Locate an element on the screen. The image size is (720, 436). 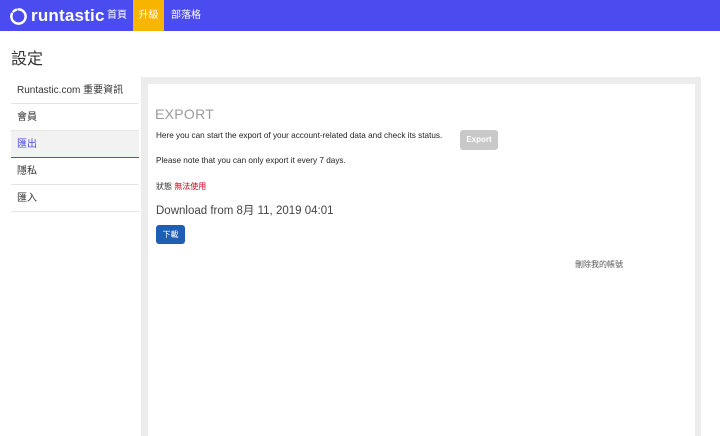
sidebar-item-import: 匯入 is located at coordinates (75, 198).